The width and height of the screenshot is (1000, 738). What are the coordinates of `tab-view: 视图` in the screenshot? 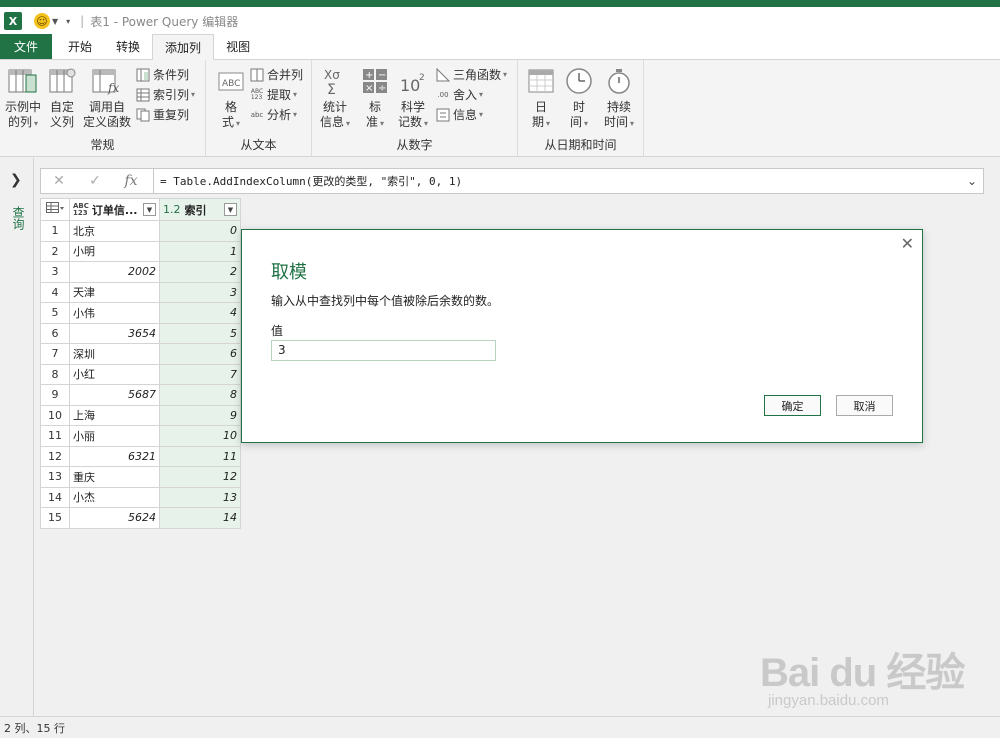 It's located at (238, 46).